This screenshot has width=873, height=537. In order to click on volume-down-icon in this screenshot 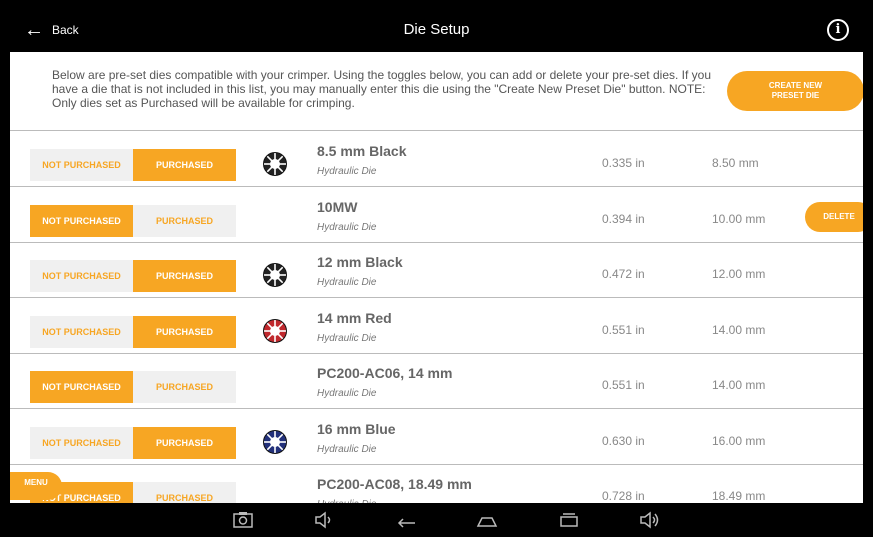, I will do `click(324, 520)`.